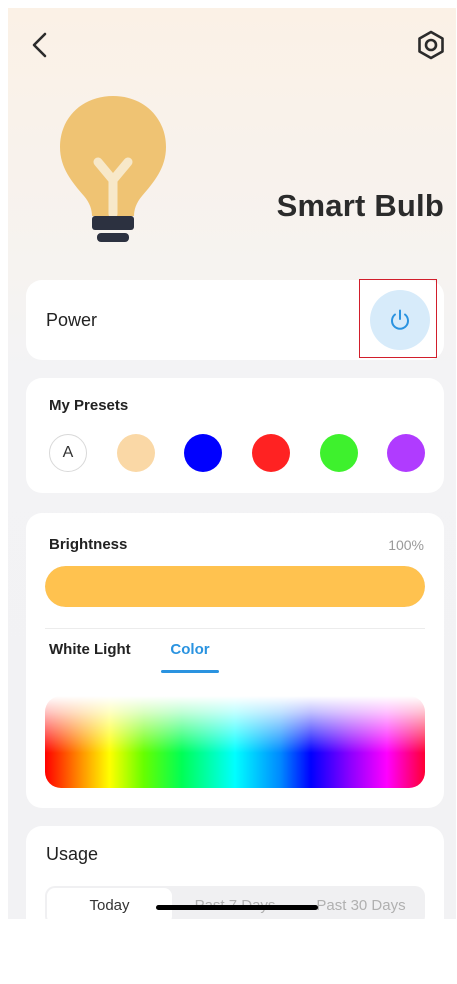  I want to click on brightness-value: 100%, so click(406, 545).